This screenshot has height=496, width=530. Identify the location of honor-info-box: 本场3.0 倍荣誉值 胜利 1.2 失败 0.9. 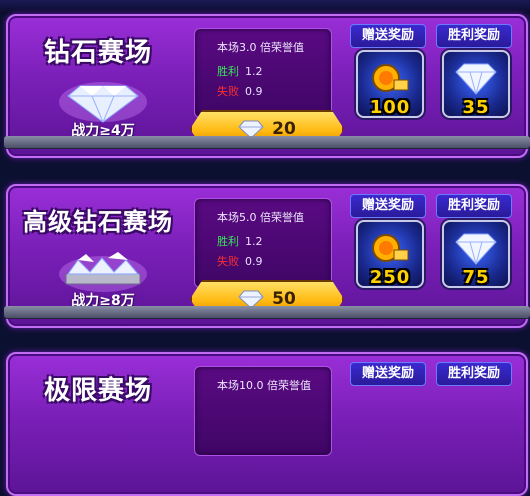
(263, 73).